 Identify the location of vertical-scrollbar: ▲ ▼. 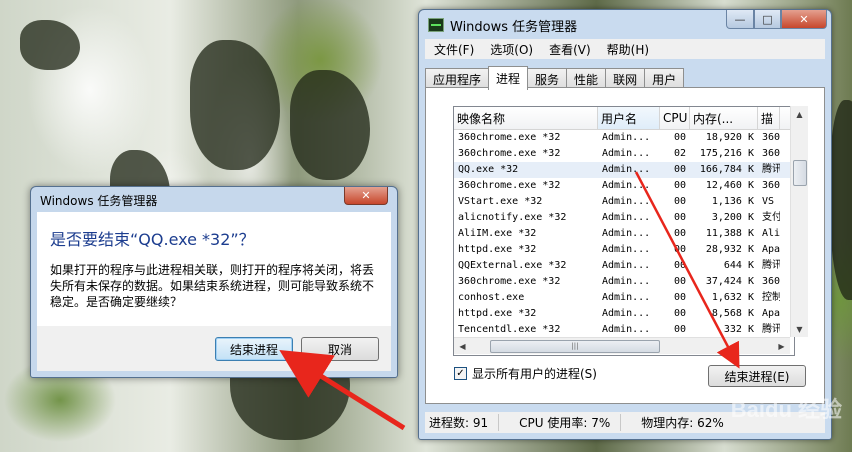
(799, 221).